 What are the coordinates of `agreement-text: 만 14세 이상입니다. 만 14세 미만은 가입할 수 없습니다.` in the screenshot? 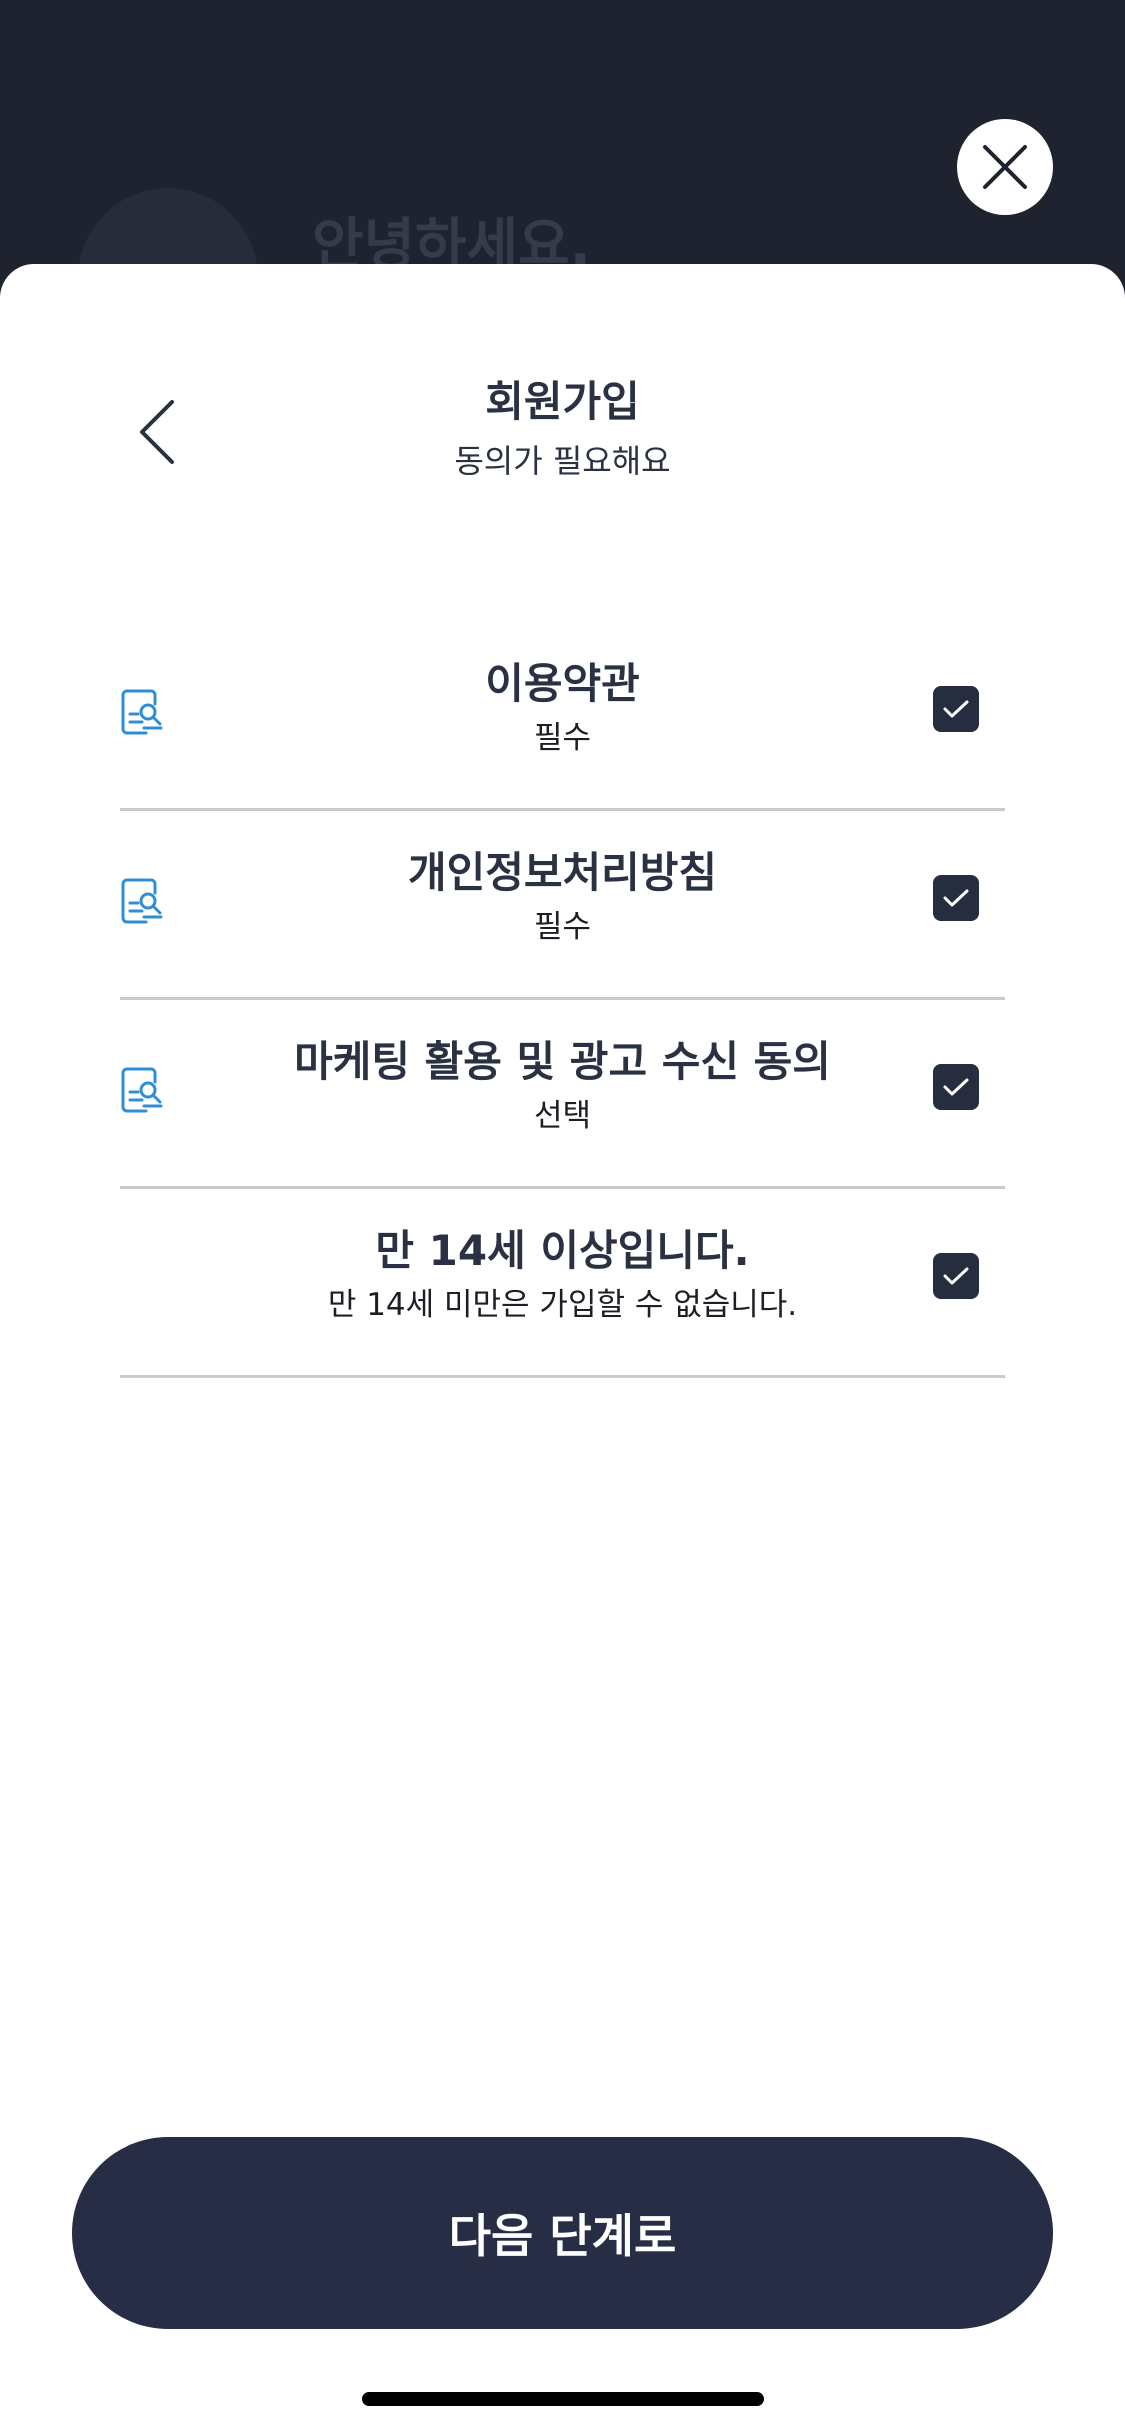 It's located at (562, 1258).